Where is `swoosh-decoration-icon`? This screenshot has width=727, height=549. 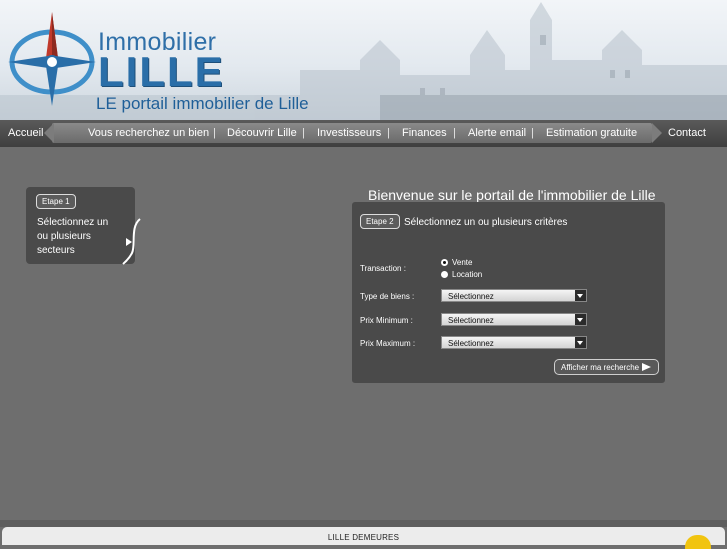
swoosh-decoration-icon is located at coordinates (131, 241).